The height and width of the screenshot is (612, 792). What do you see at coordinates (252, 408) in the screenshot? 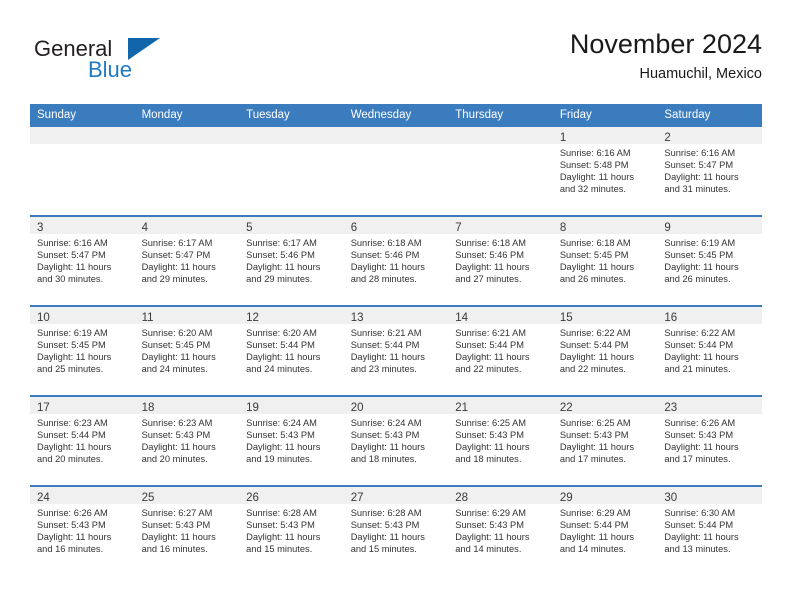
I see `day-number: 19` at bounding box center [252, 408].